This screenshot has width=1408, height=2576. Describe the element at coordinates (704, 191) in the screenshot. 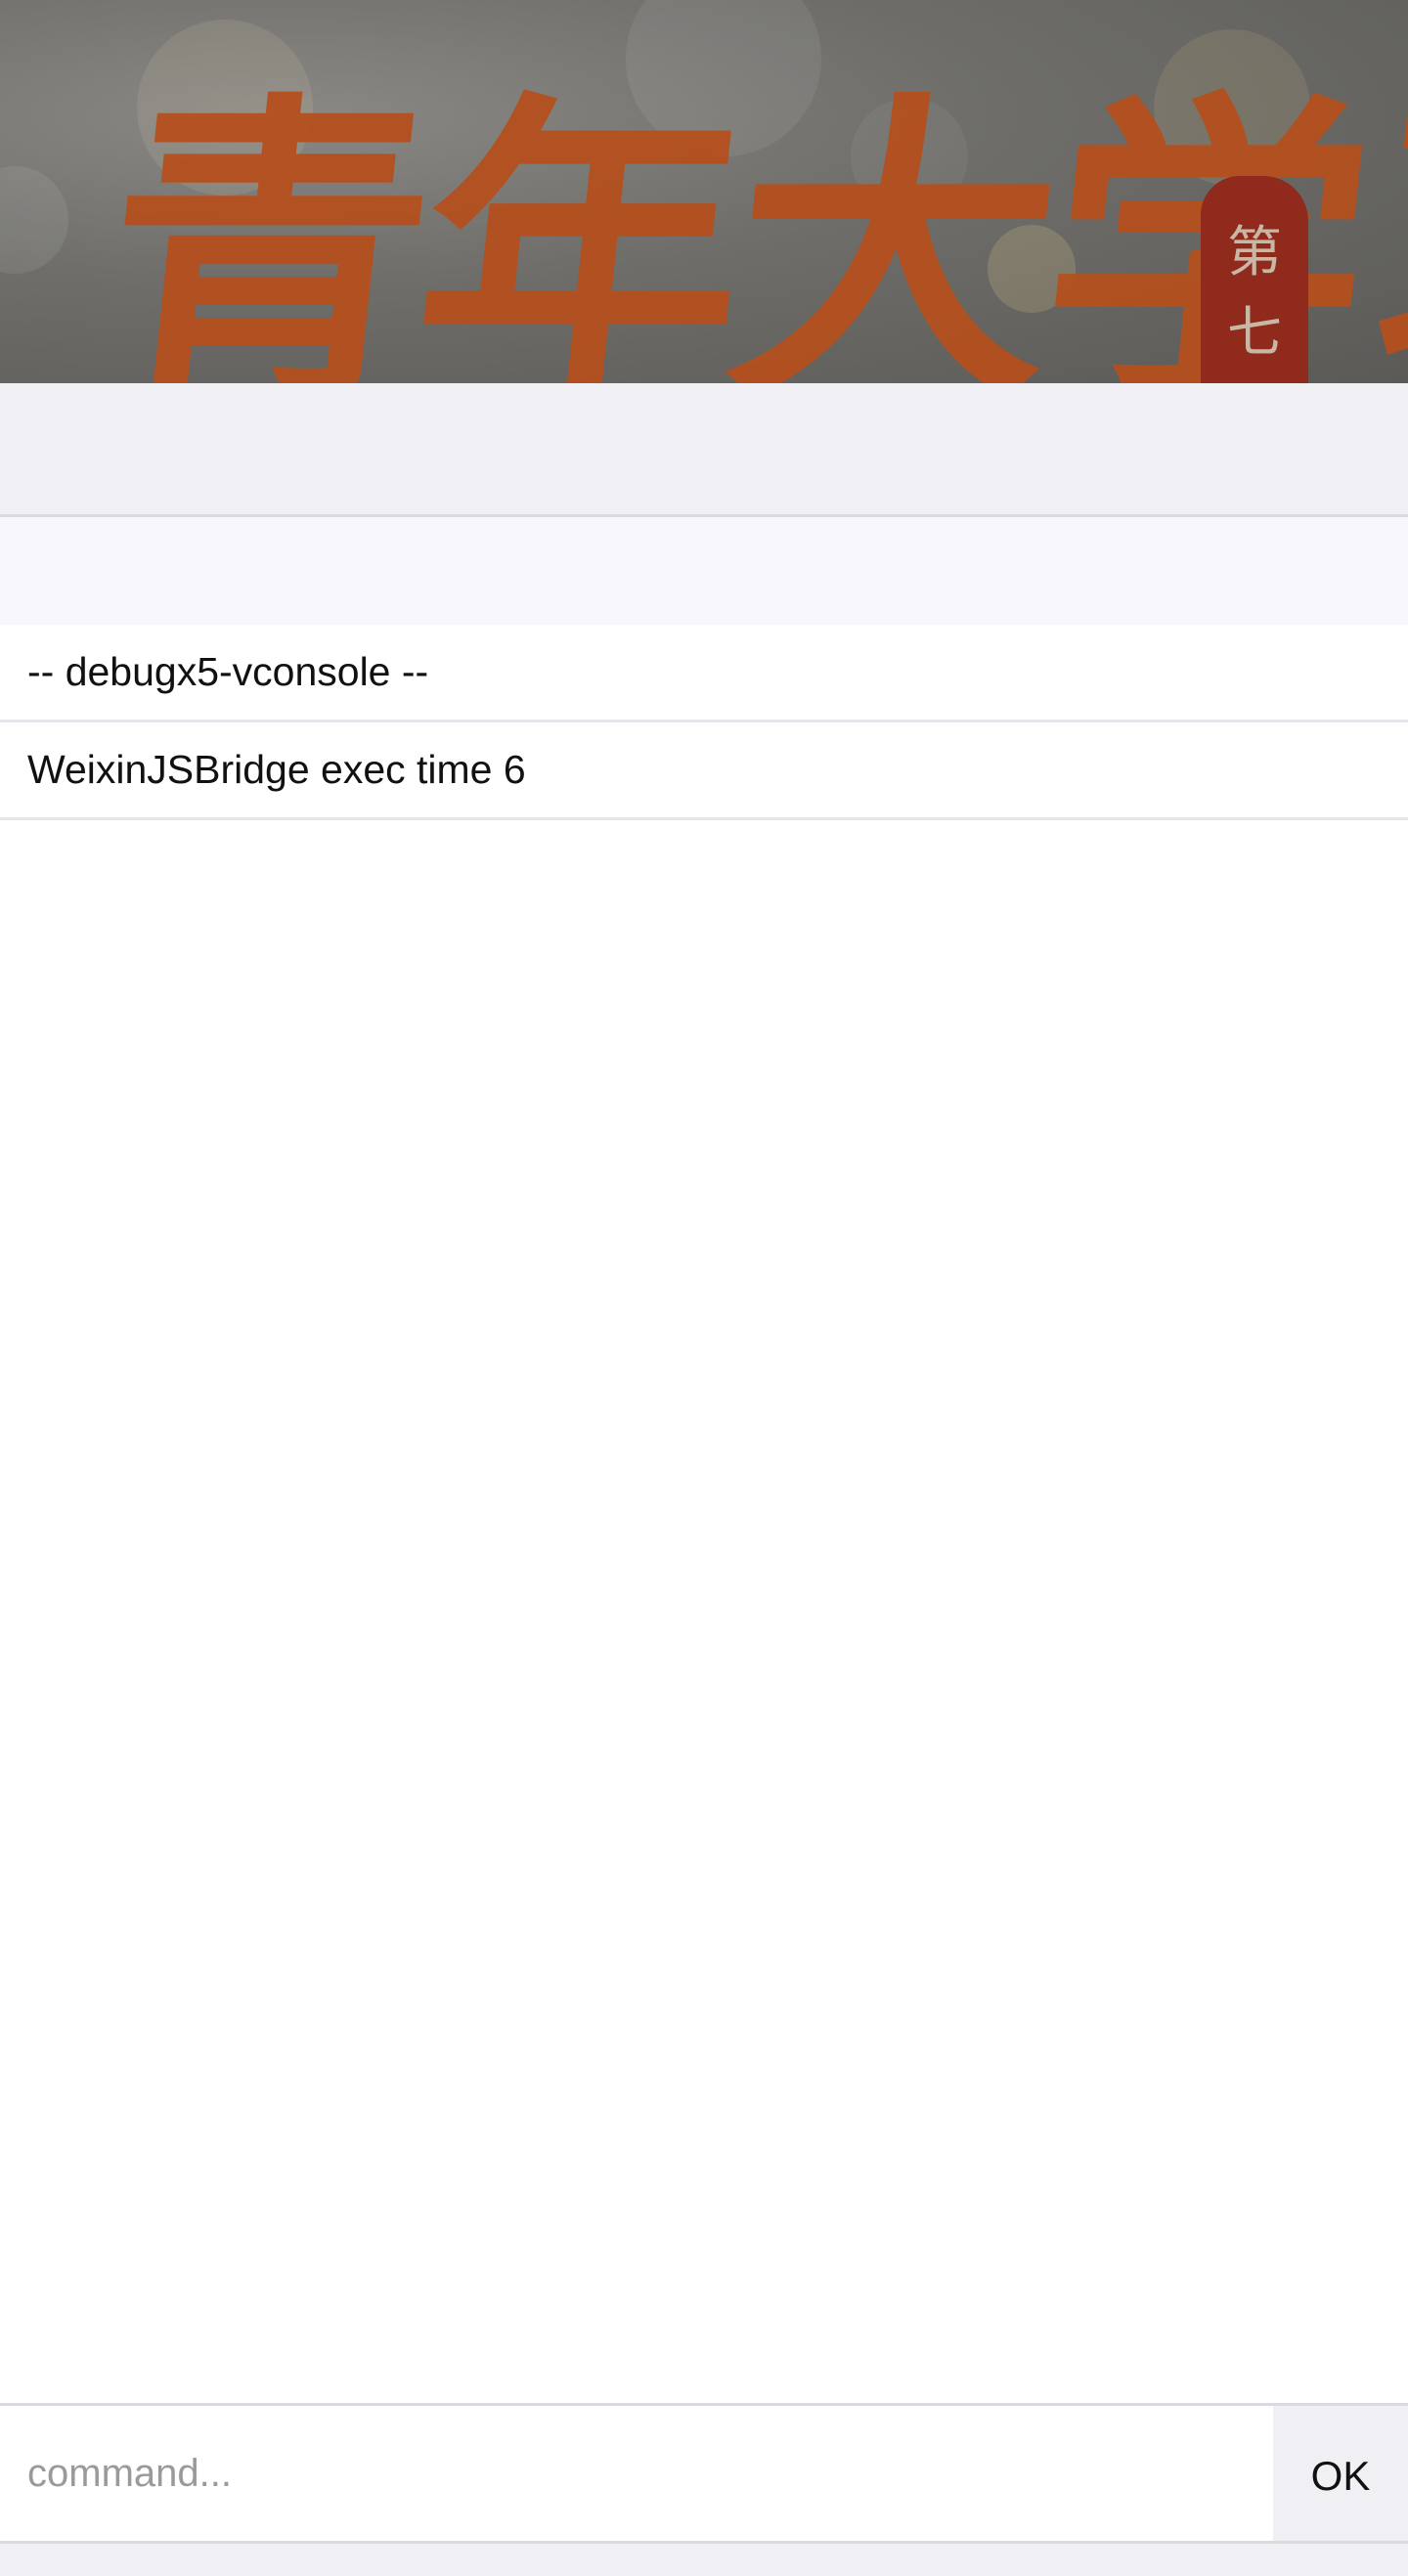

I see `background-banner-image: 青年大学习 第 七` at that location.